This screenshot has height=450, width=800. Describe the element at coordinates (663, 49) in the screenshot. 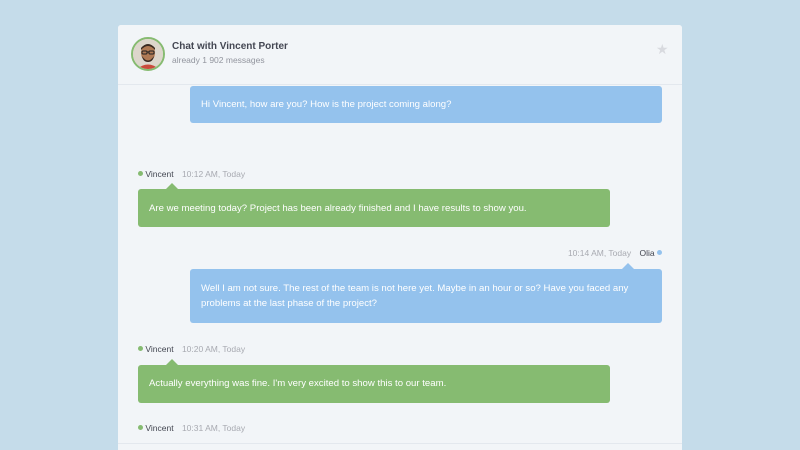

I see `star-icon: ★` at that location.